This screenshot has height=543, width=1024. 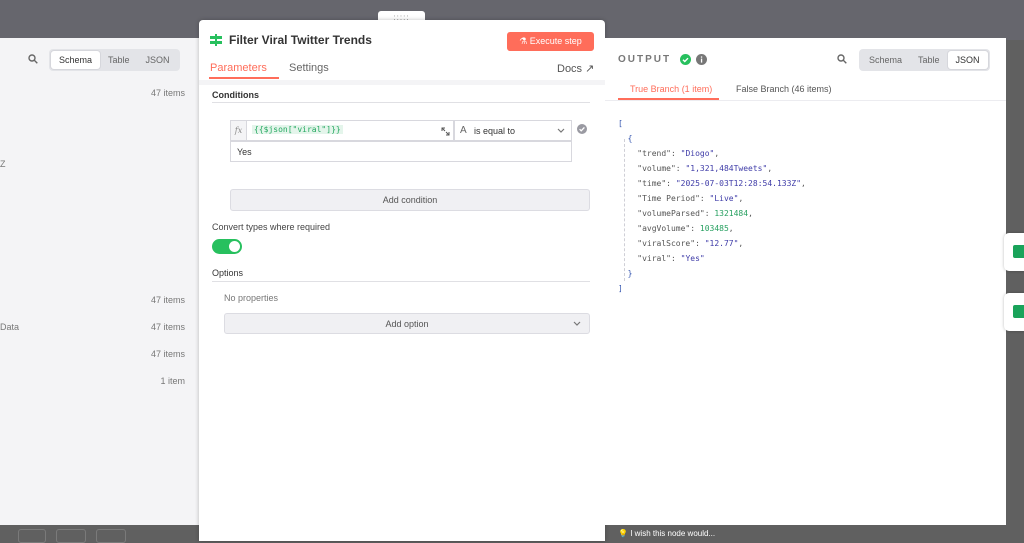 I want to click on input-view-switcher: Schema Table JSON, so click(x=114, y=60).